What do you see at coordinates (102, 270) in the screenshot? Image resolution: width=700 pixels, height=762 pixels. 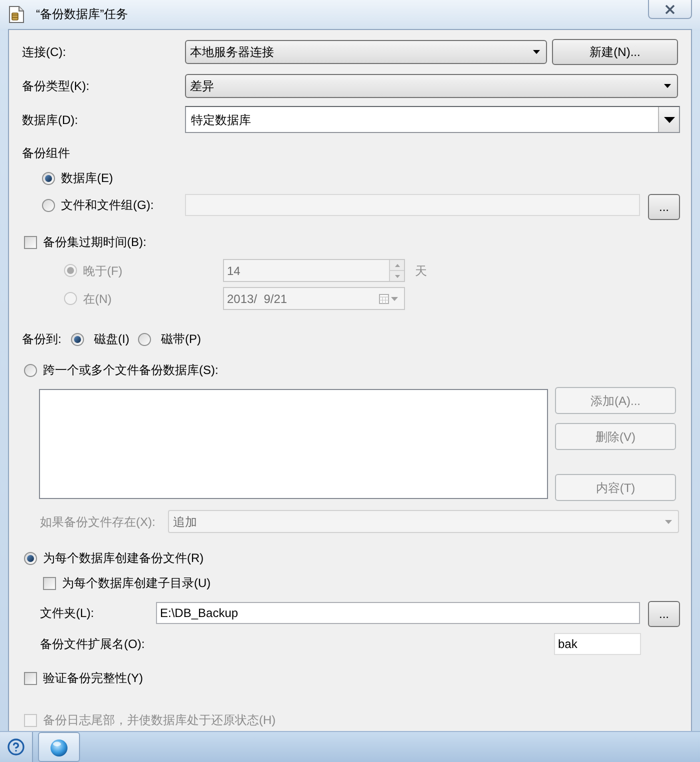 I see `option-label: 晚于(F)` at bounding box center [102, 270].